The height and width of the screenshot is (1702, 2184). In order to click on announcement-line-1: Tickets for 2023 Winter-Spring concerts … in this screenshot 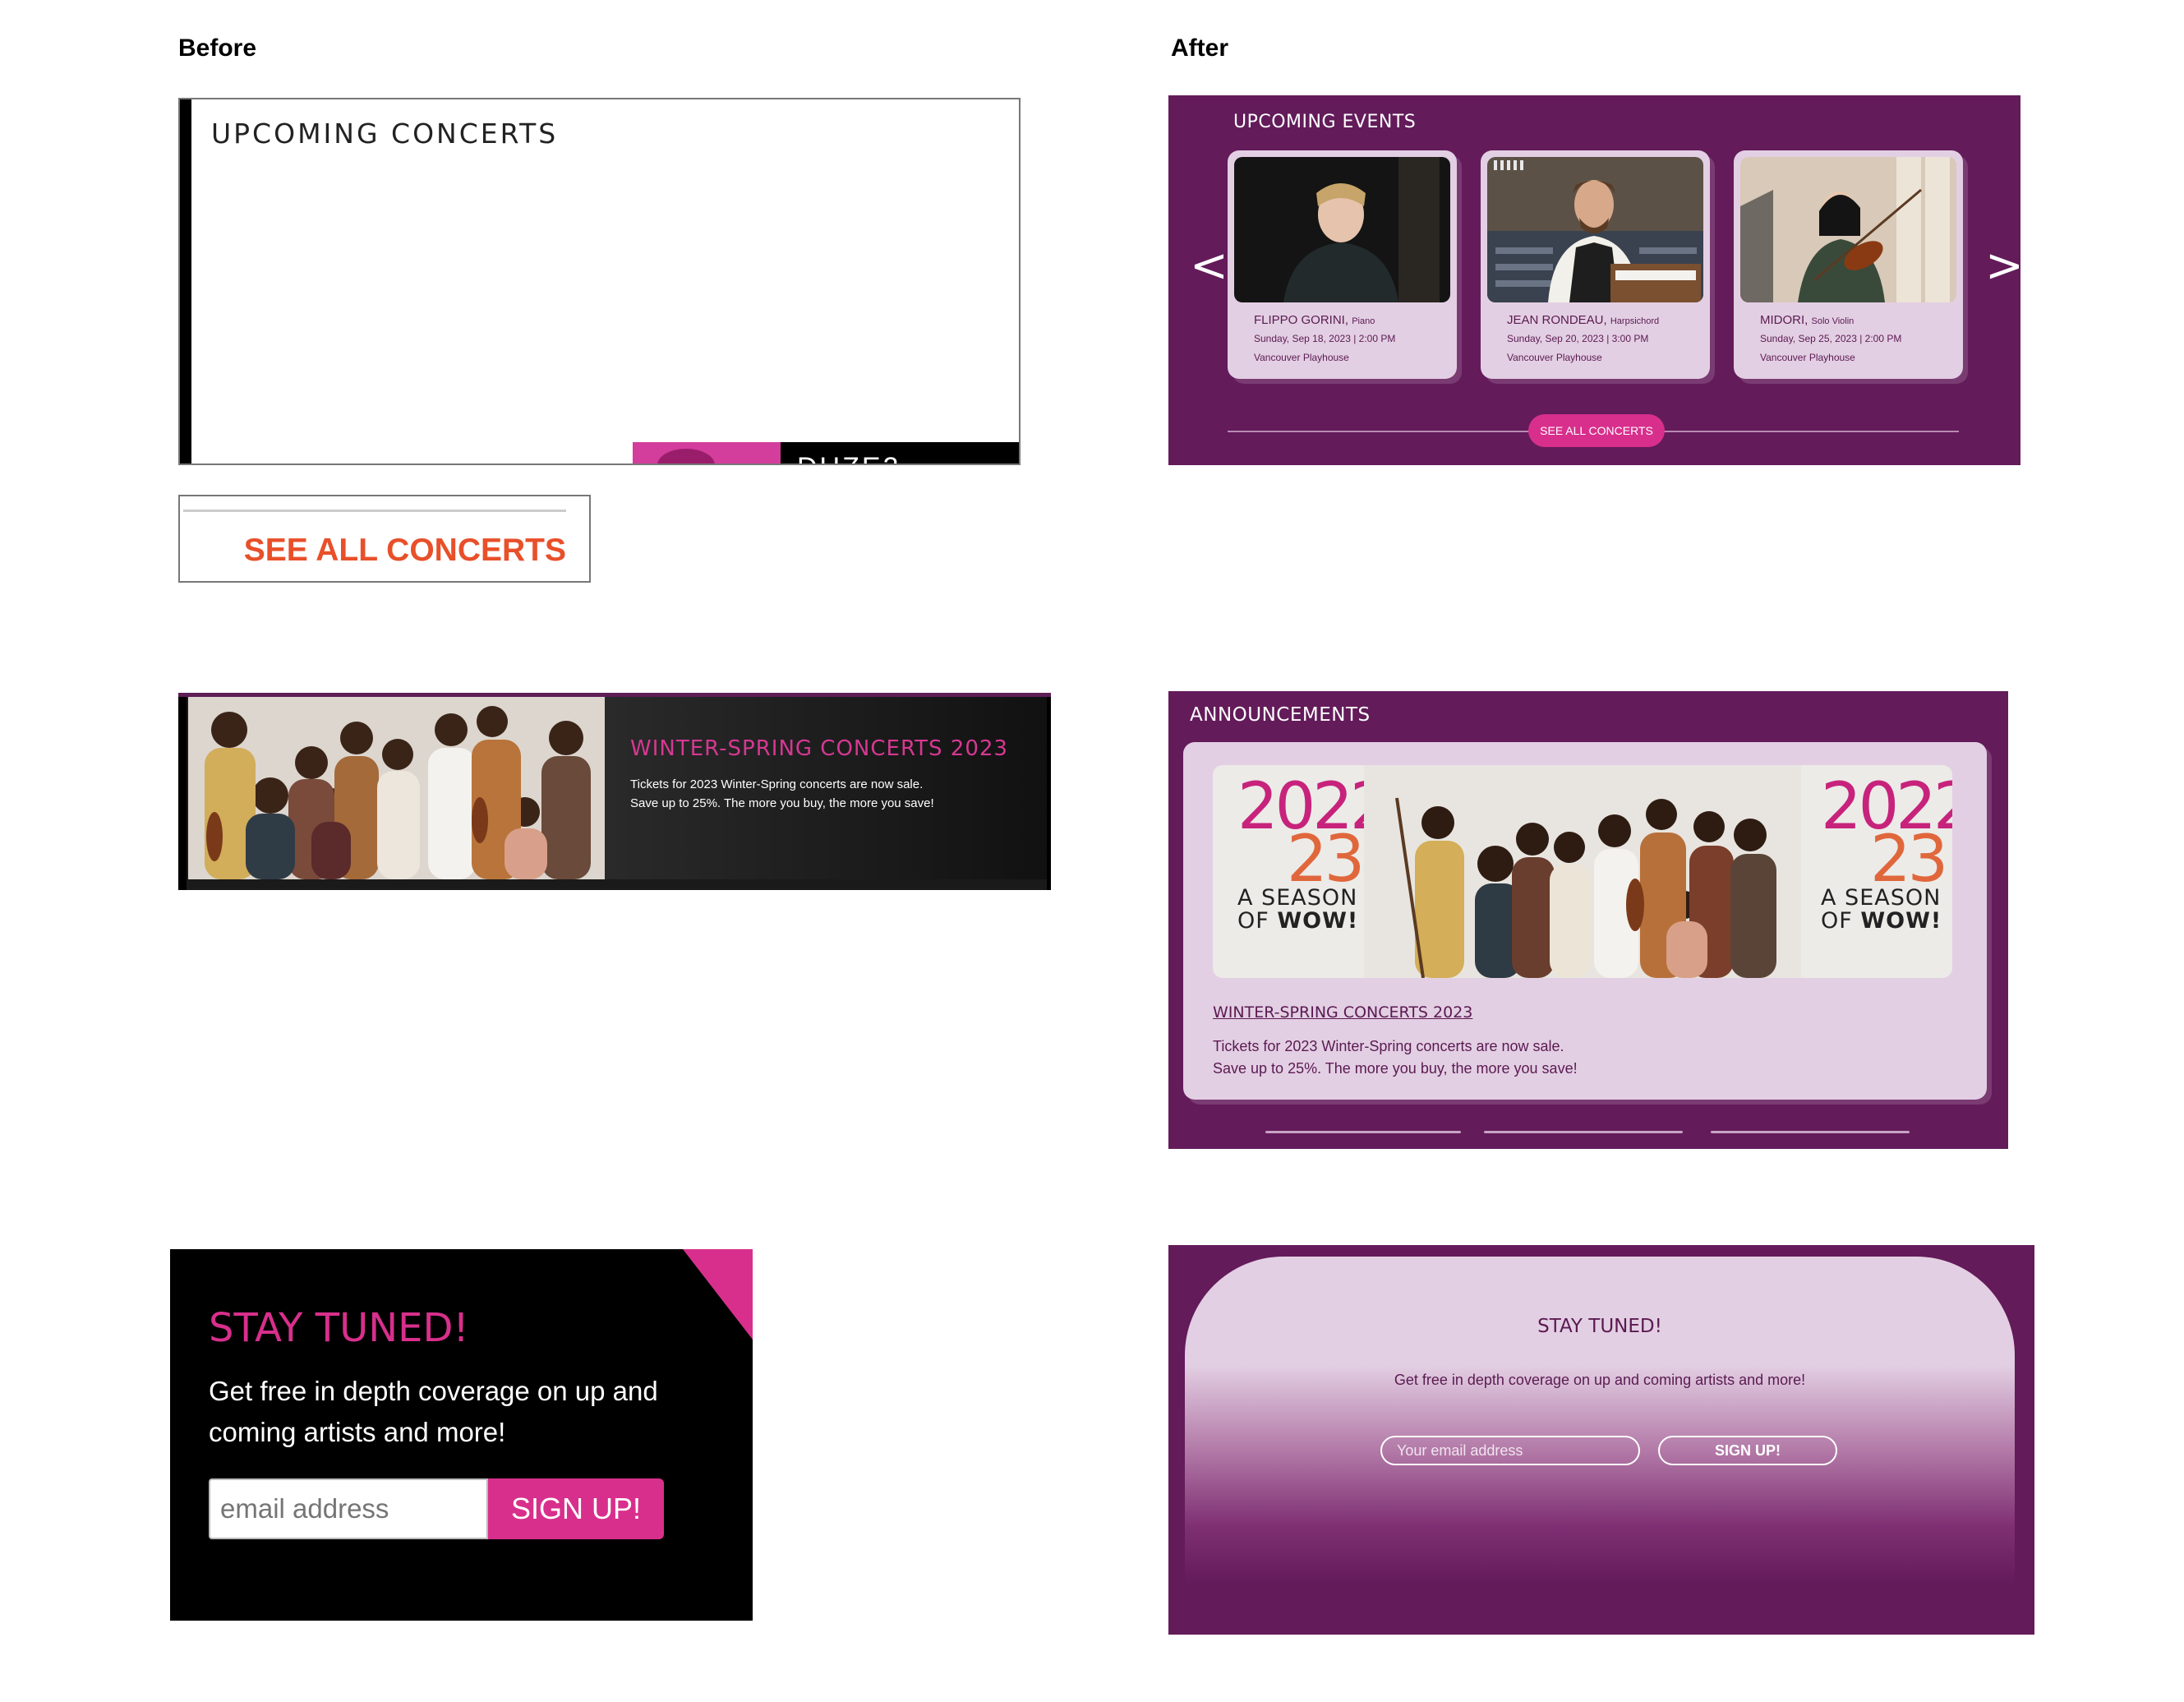, I will do `click(1388, 1046)`.